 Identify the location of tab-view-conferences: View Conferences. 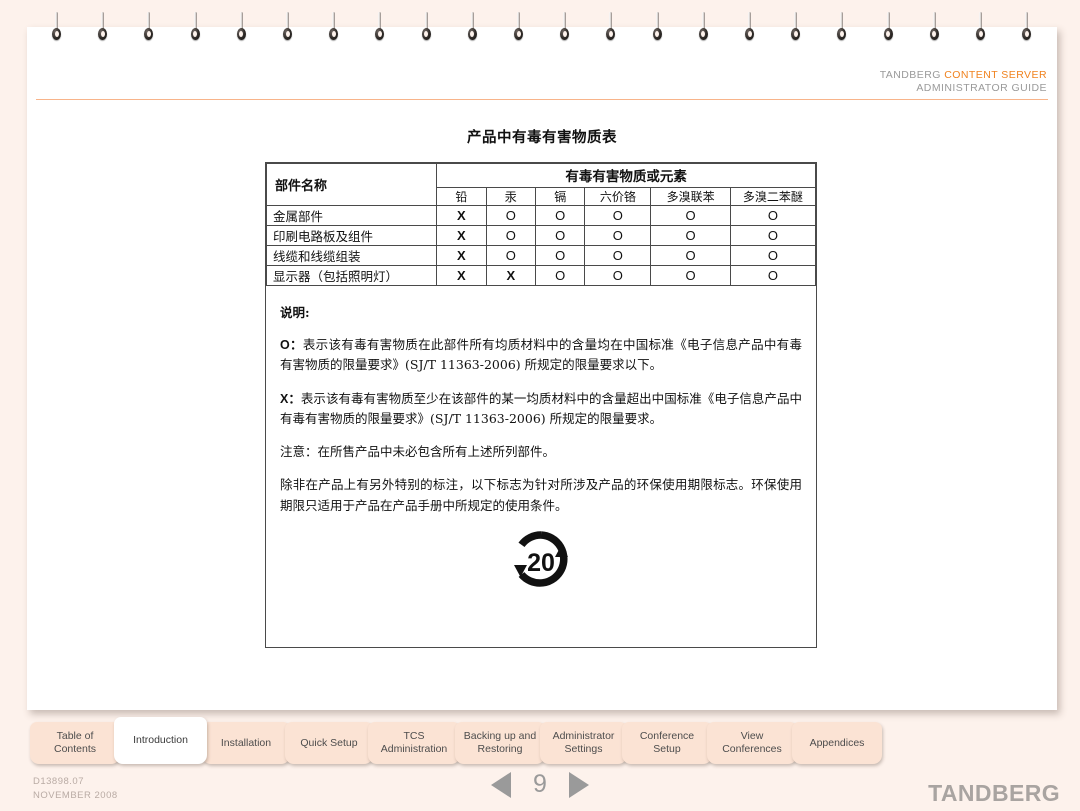
(752, 743).